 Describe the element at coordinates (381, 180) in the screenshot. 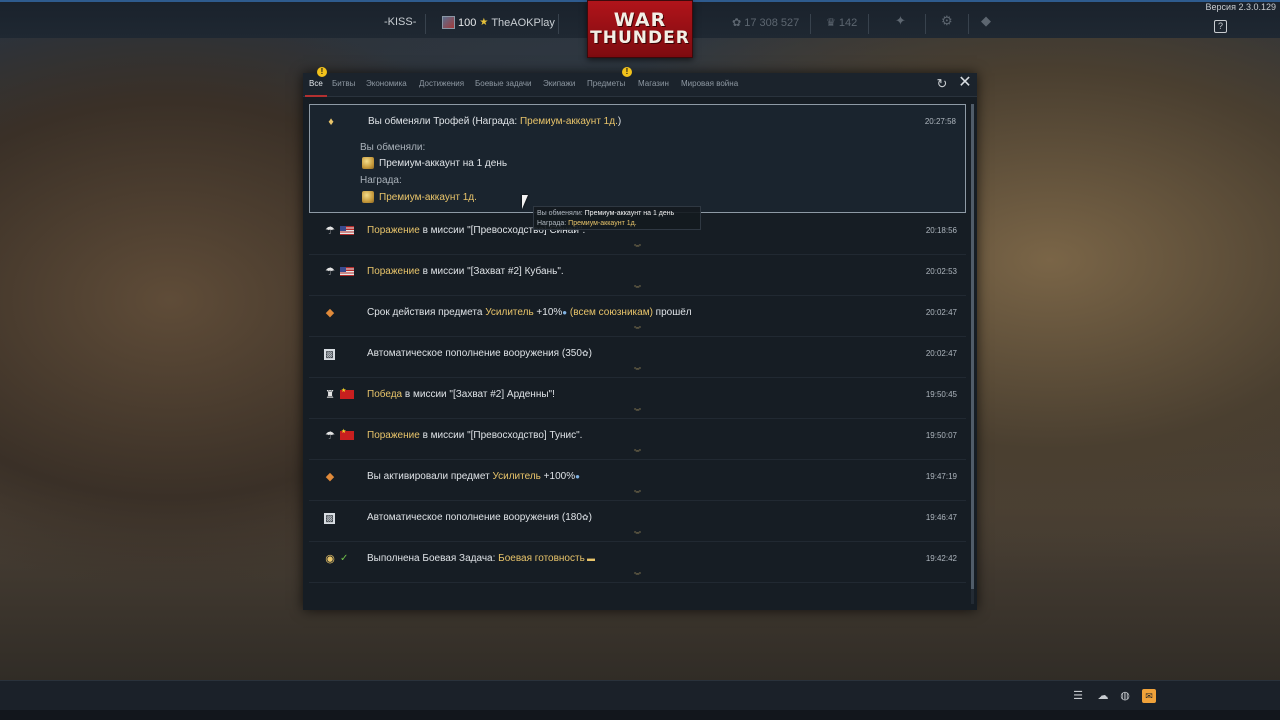

I see `reward-label: Награда:` at that location.